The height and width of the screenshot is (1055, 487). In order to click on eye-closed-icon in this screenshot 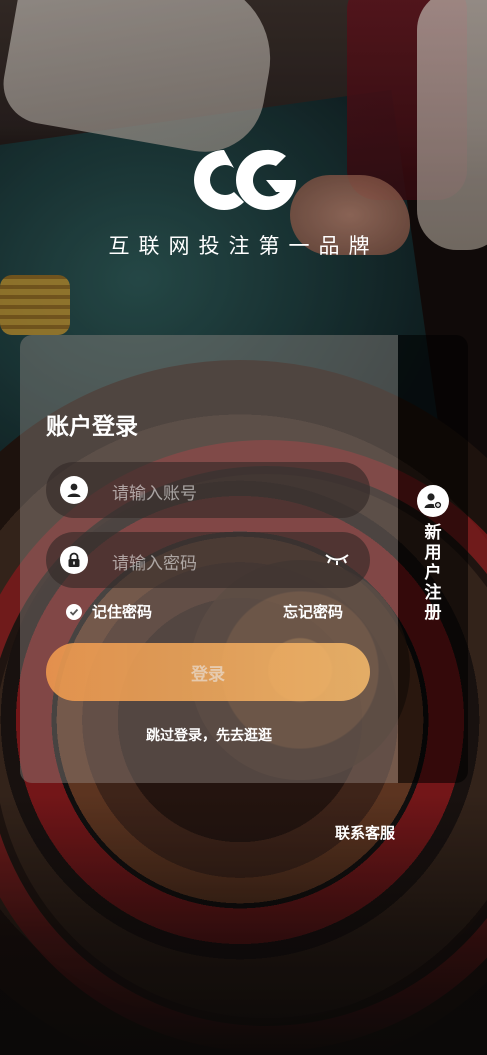, I will do `click(337, 561)`.